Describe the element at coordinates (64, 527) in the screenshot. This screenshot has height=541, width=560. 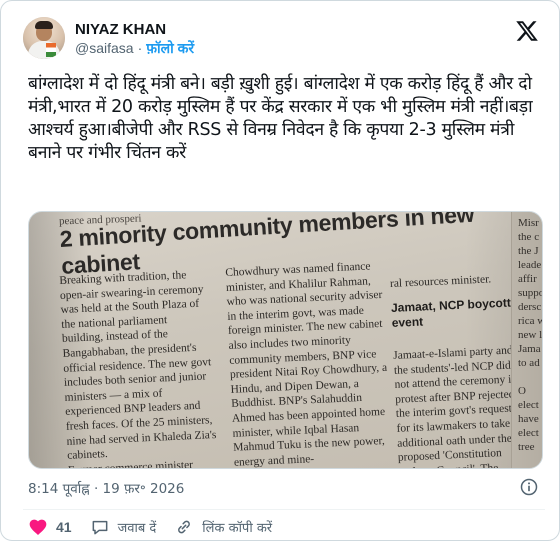
I see `like-count: 41` at that location.